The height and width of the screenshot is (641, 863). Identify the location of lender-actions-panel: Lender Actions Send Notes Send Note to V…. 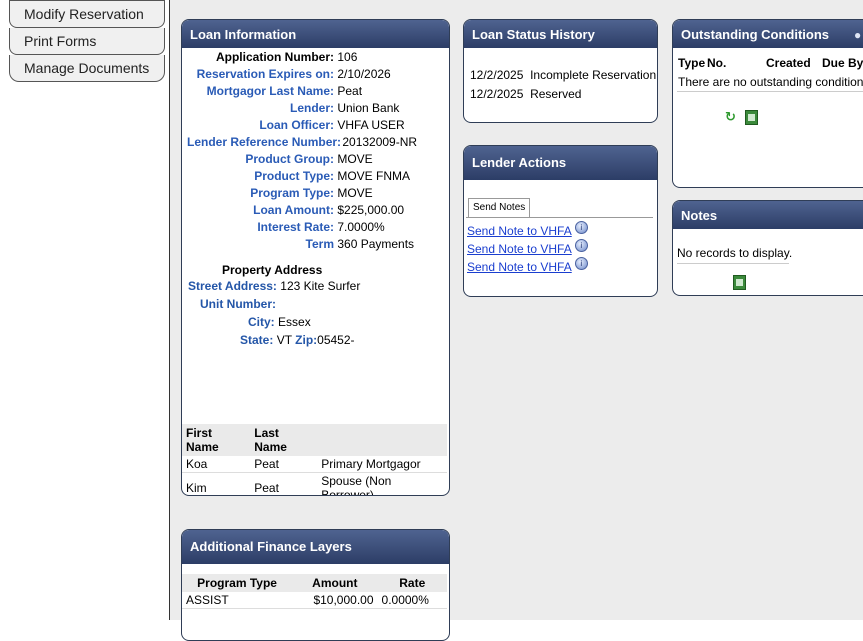
(560, 221).